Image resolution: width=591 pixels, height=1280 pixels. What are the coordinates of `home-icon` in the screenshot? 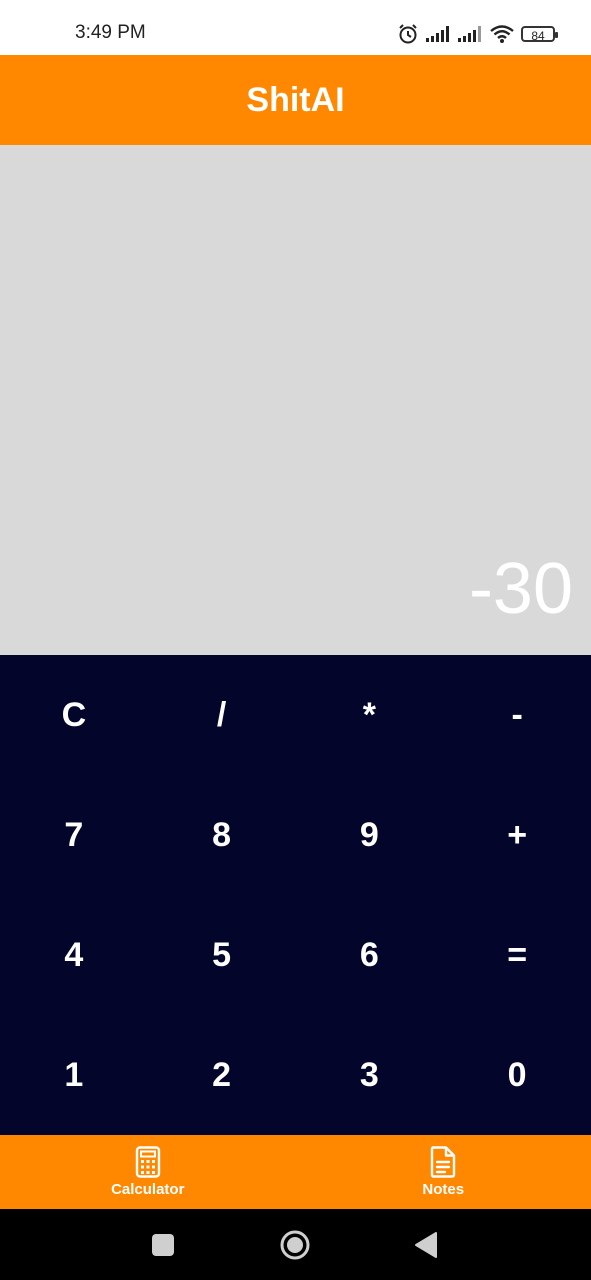 It's located at (295, 1245).